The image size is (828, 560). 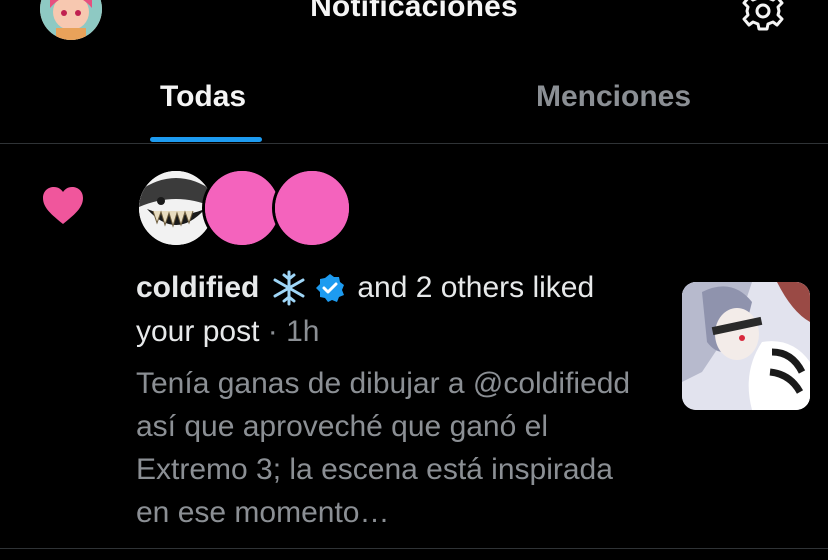 I want to click on active-tab-indicator, so click(x=206, y=139).